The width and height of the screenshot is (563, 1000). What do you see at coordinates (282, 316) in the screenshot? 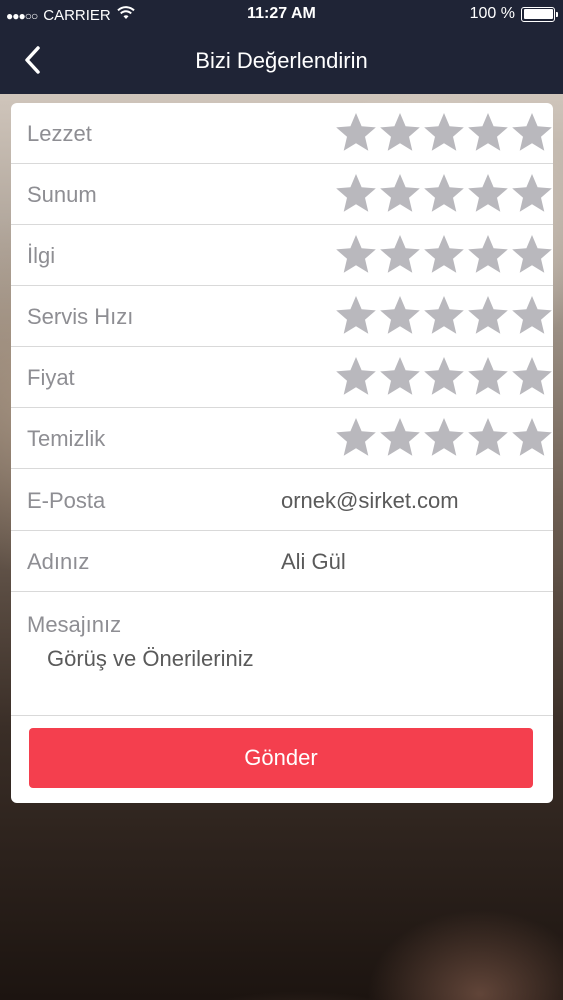
I see `rating-row: Servis Hızı` at bounding box center [282, 316].